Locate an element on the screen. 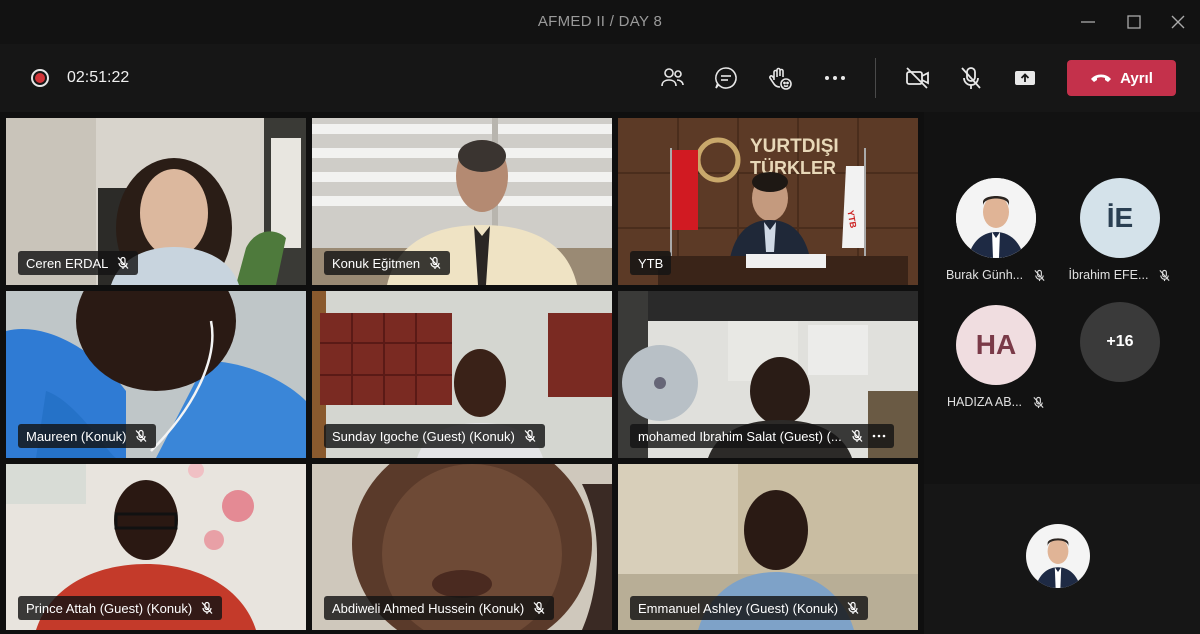 This screenshot has height=634, width=1200. participant-nametag: Sunday Igoche (Guest) (Konuk) is located at coordinates (434, 436).